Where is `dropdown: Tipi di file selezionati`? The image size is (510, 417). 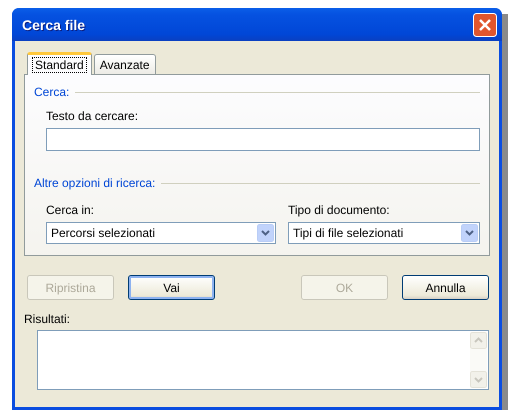 dropdown: Tipi di file selezionati is located at coordinates (384, 233).